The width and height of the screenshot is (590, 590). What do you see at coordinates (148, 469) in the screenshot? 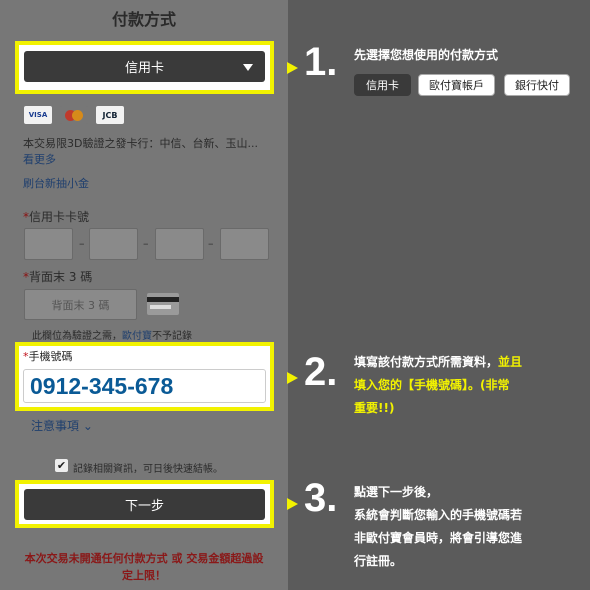
I see `remember-label: 記錄相關資訊，可日後快速結帳。` at bounding box center [148, 469].